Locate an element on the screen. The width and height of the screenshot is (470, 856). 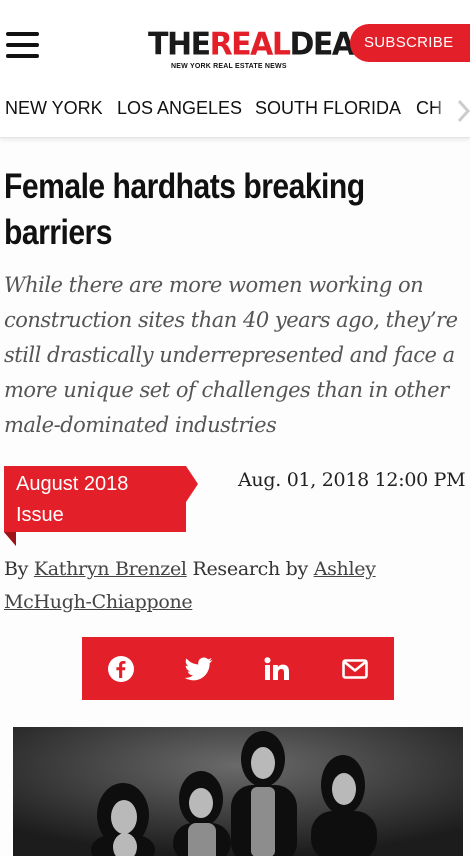
subscribe-button: SUBSCRIBE is located at coordinates (410, 43).